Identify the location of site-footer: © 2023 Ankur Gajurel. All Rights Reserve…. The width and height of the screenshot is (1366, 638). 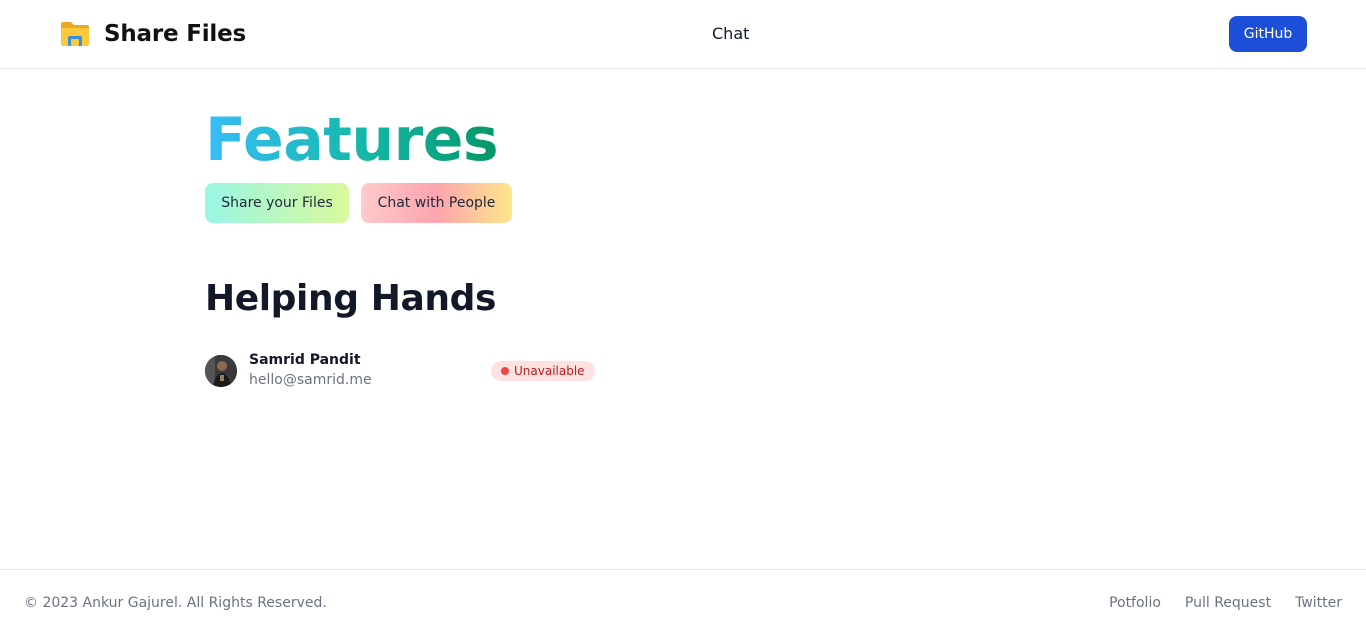
(683, 603).